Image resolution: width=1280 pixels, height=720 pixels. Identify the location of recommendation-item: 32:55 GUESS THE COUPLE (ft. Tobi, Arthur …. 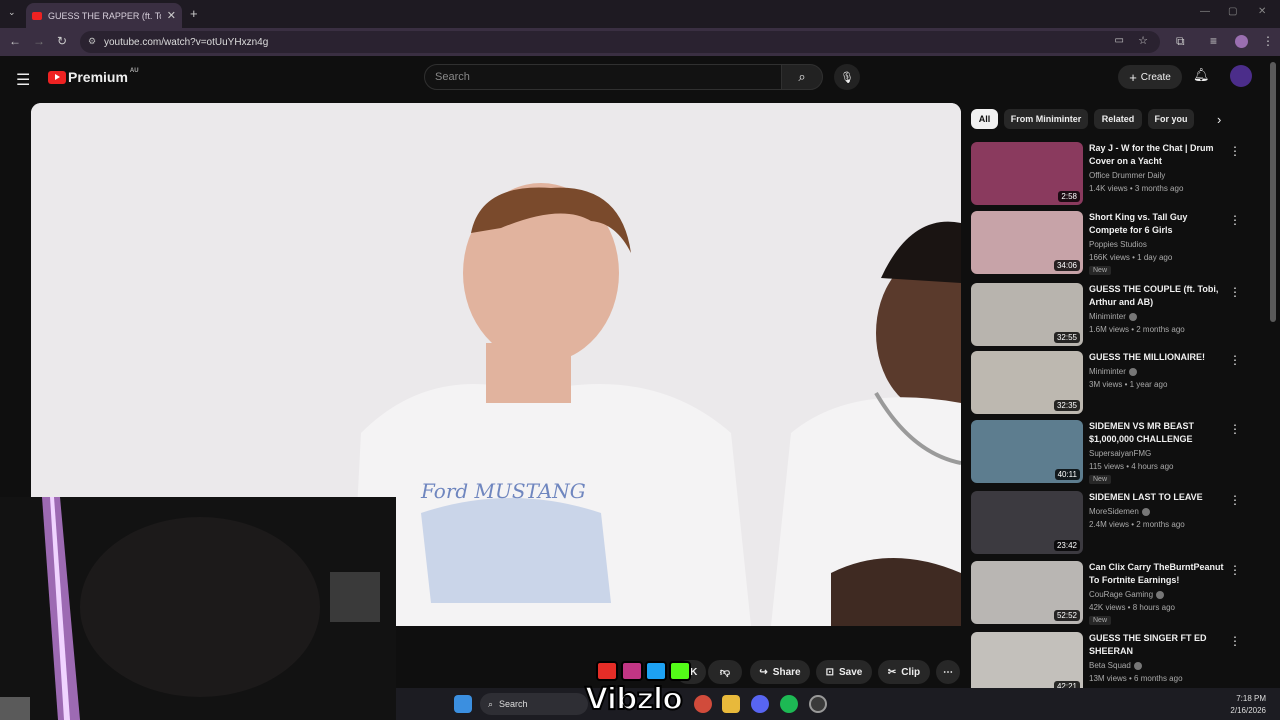
(1111, 315).